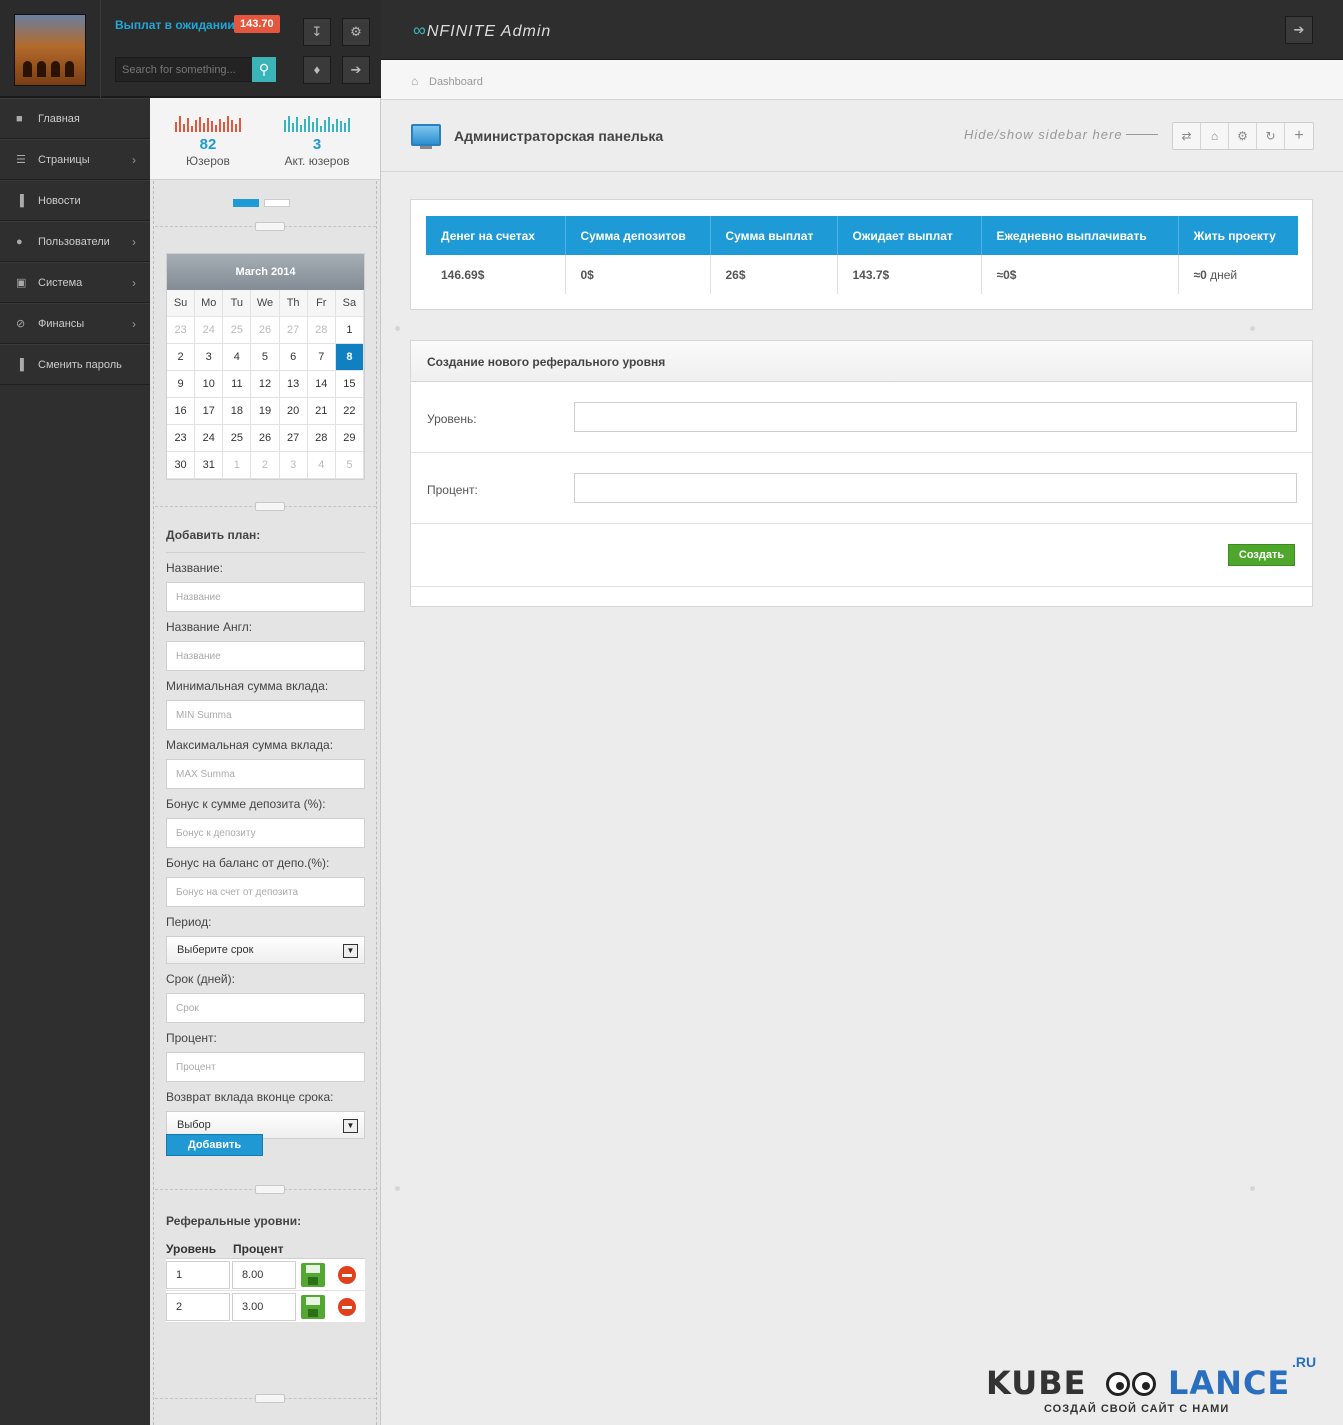  I want to click on plan-input: MIN Summa, so click(265, 715).